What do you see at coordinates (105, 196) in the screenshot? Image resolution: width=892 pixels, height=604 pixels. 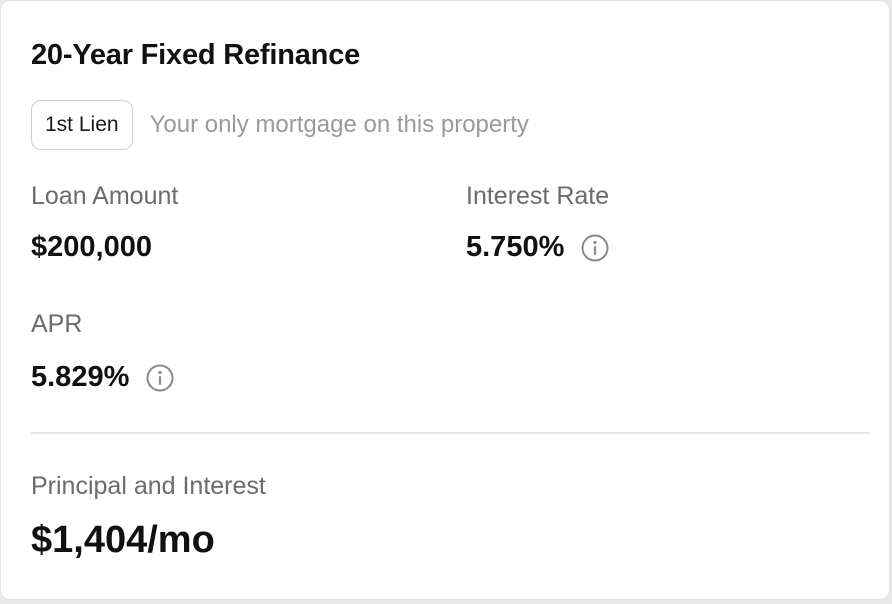 I see `loan-amount-label: Loan Amount` at bounding box center [105, 196].